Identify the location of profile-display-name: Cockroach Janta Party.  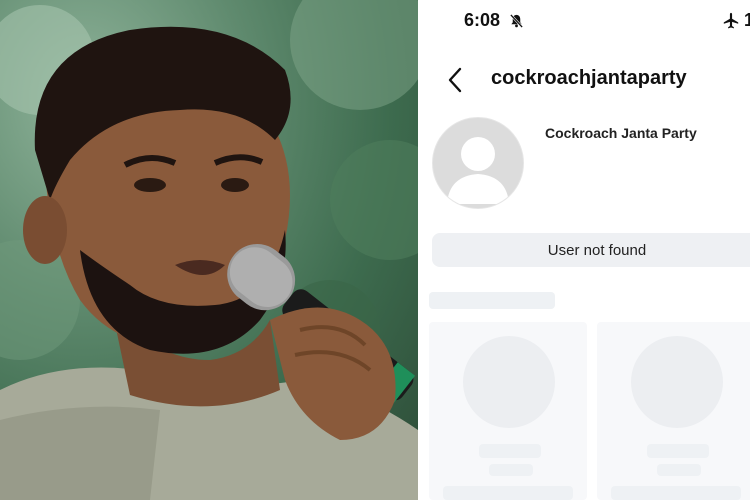
(621, 133).